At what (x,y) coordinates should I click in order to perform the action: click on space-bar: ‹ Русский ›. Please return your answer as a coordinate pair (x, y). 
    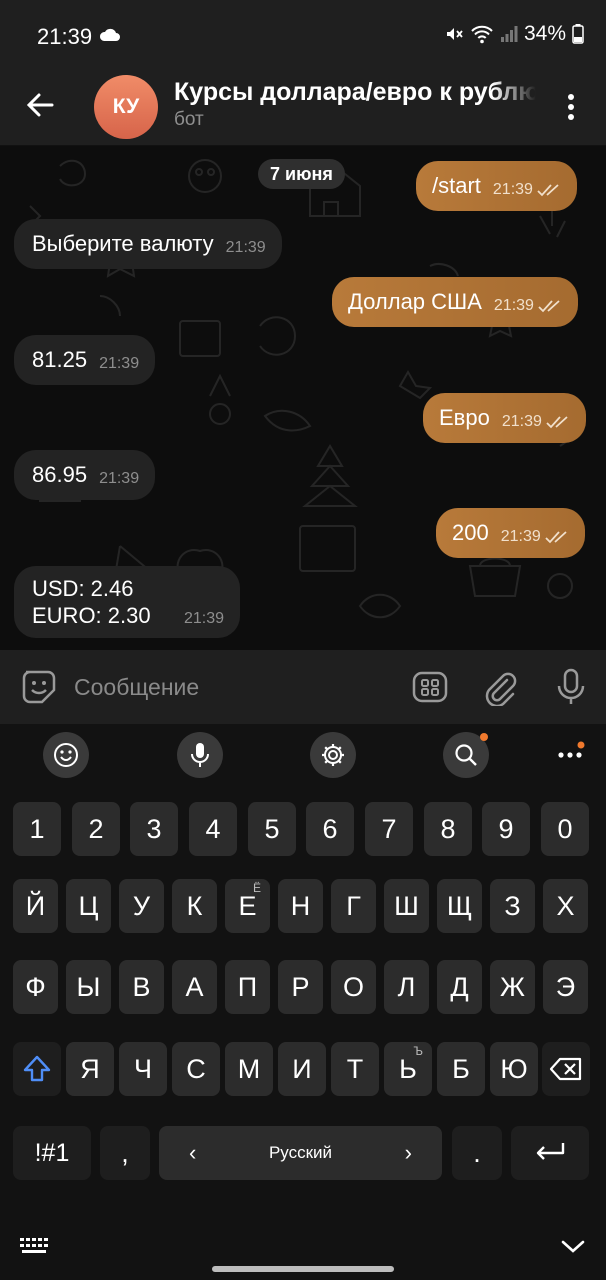
    Looking at the image, I should click on (300, 1153).